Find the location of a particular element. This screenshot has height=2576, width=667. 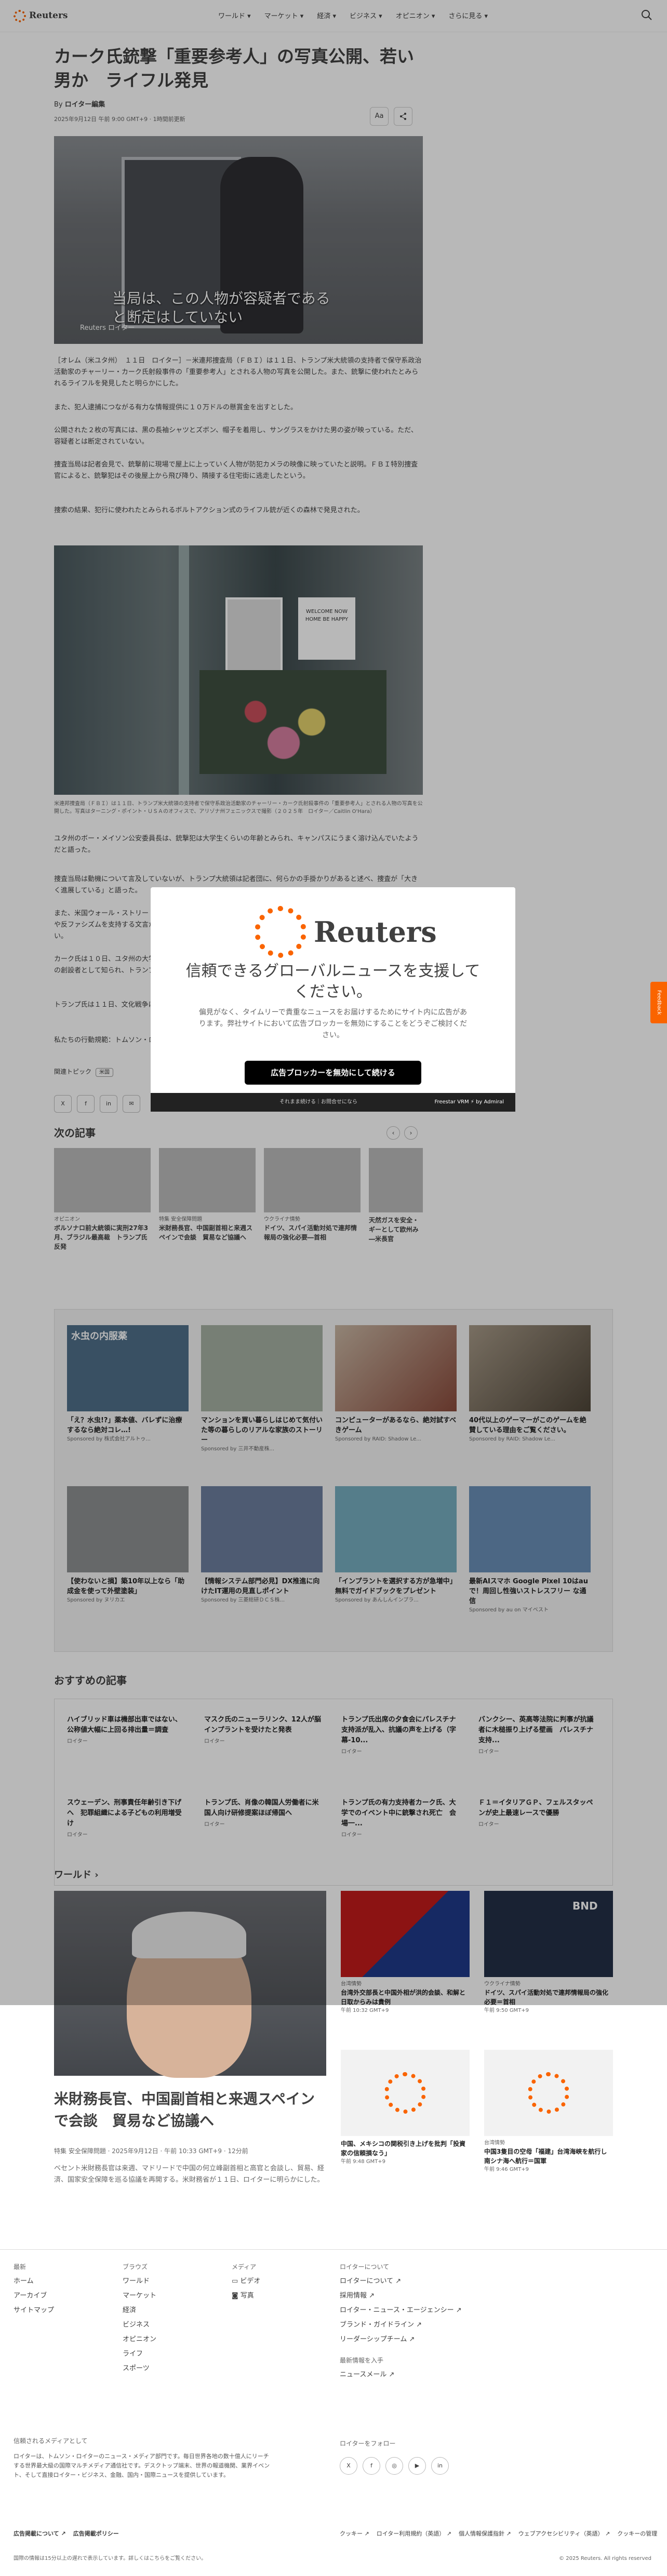

instagram-icon: ◎ is located at coordinates (394, 2466).